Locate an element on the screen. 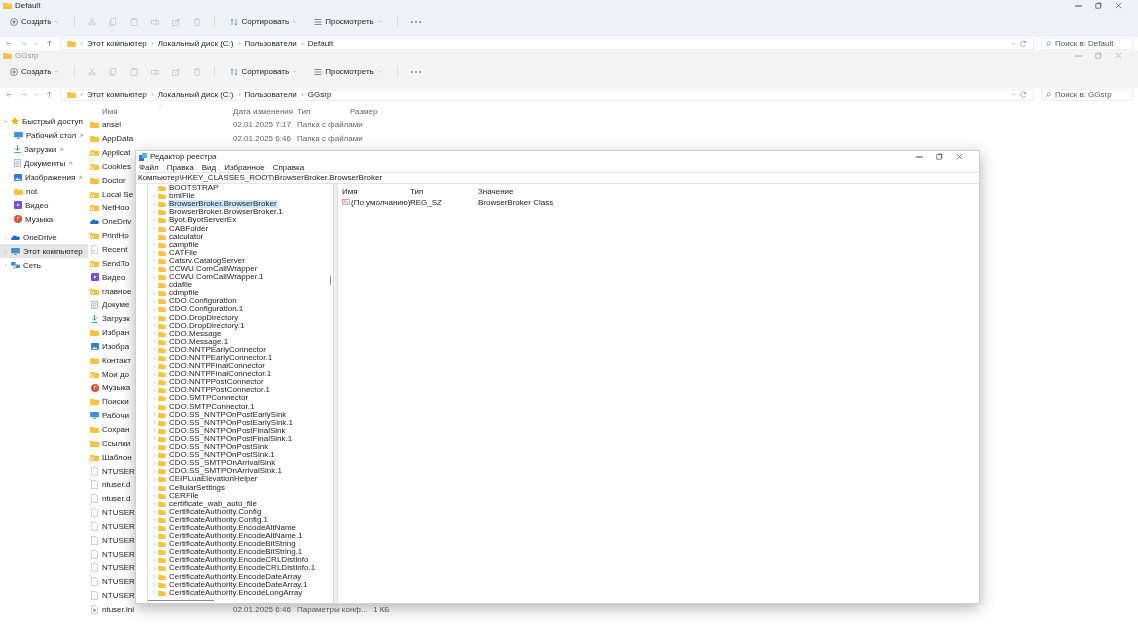  file-name: Музыка is located at coordinates (116, 388).